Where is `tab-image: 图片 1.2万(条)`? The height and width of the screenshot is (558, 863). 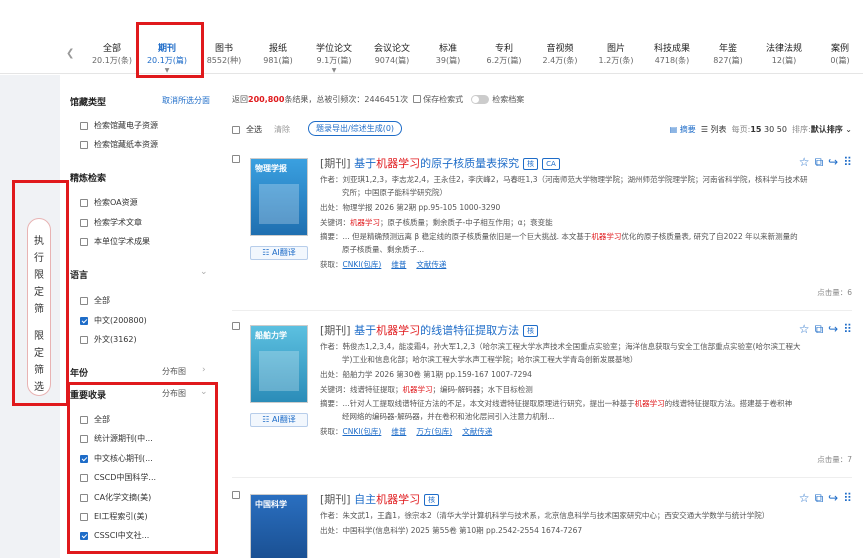 tab-image: 图片 1.2万(条) is located at coordinates (616, 55).